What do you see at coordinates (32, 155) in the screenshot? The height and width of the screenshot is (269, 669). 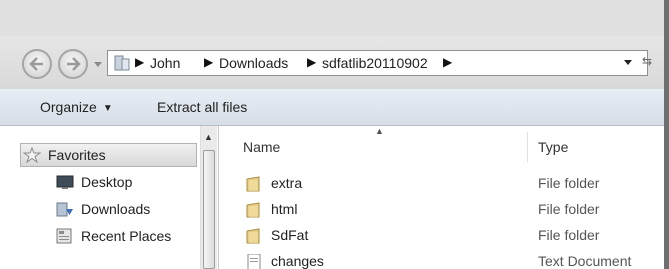 I see `star-icon` at bounding box center [32, 155].